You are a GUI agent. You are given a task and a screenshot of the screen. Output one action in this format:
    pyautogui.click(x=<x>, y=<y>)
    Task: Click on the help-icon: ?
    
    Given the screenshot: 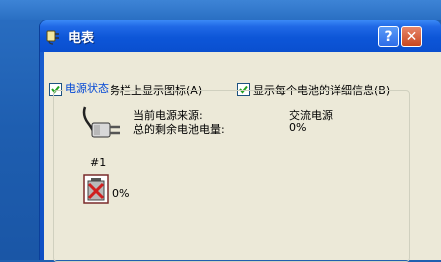 What is the action you would take?
    pyautogui.click(x=388, y=36)
    